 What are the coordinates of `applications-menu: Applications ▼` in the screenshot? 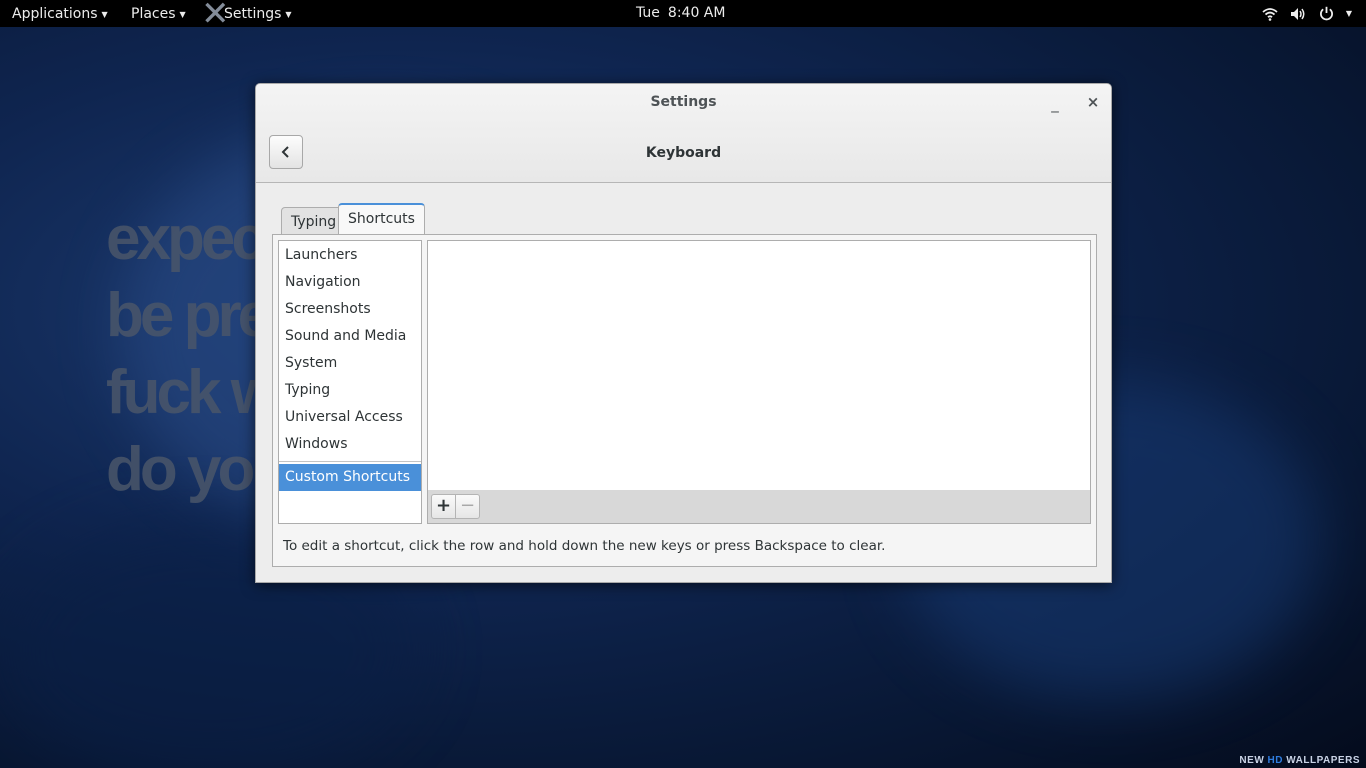 It's located at (60, 13).